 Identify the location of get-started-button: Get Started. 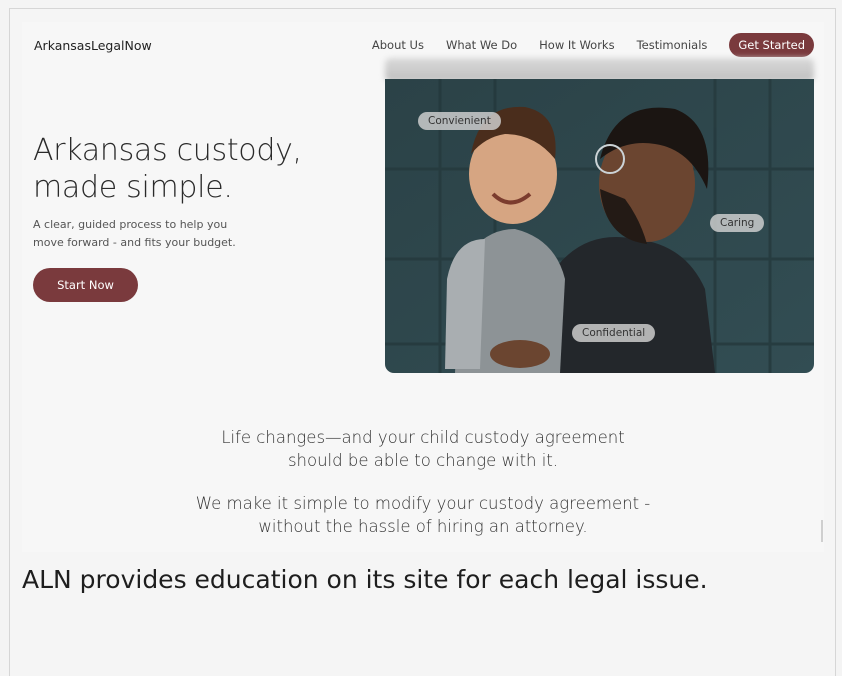
(771, 45).